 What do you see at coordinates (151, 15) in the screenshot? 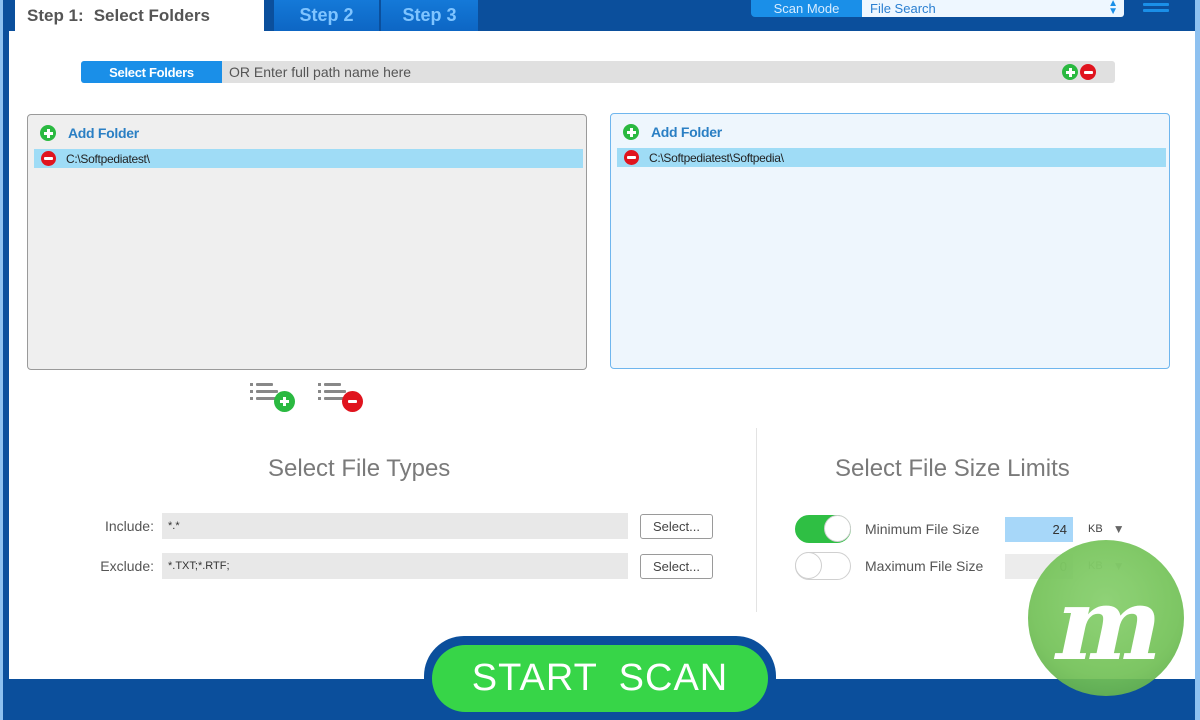
I see `tab-step-1-label: Select Folders` at bounding box center [151, 15].